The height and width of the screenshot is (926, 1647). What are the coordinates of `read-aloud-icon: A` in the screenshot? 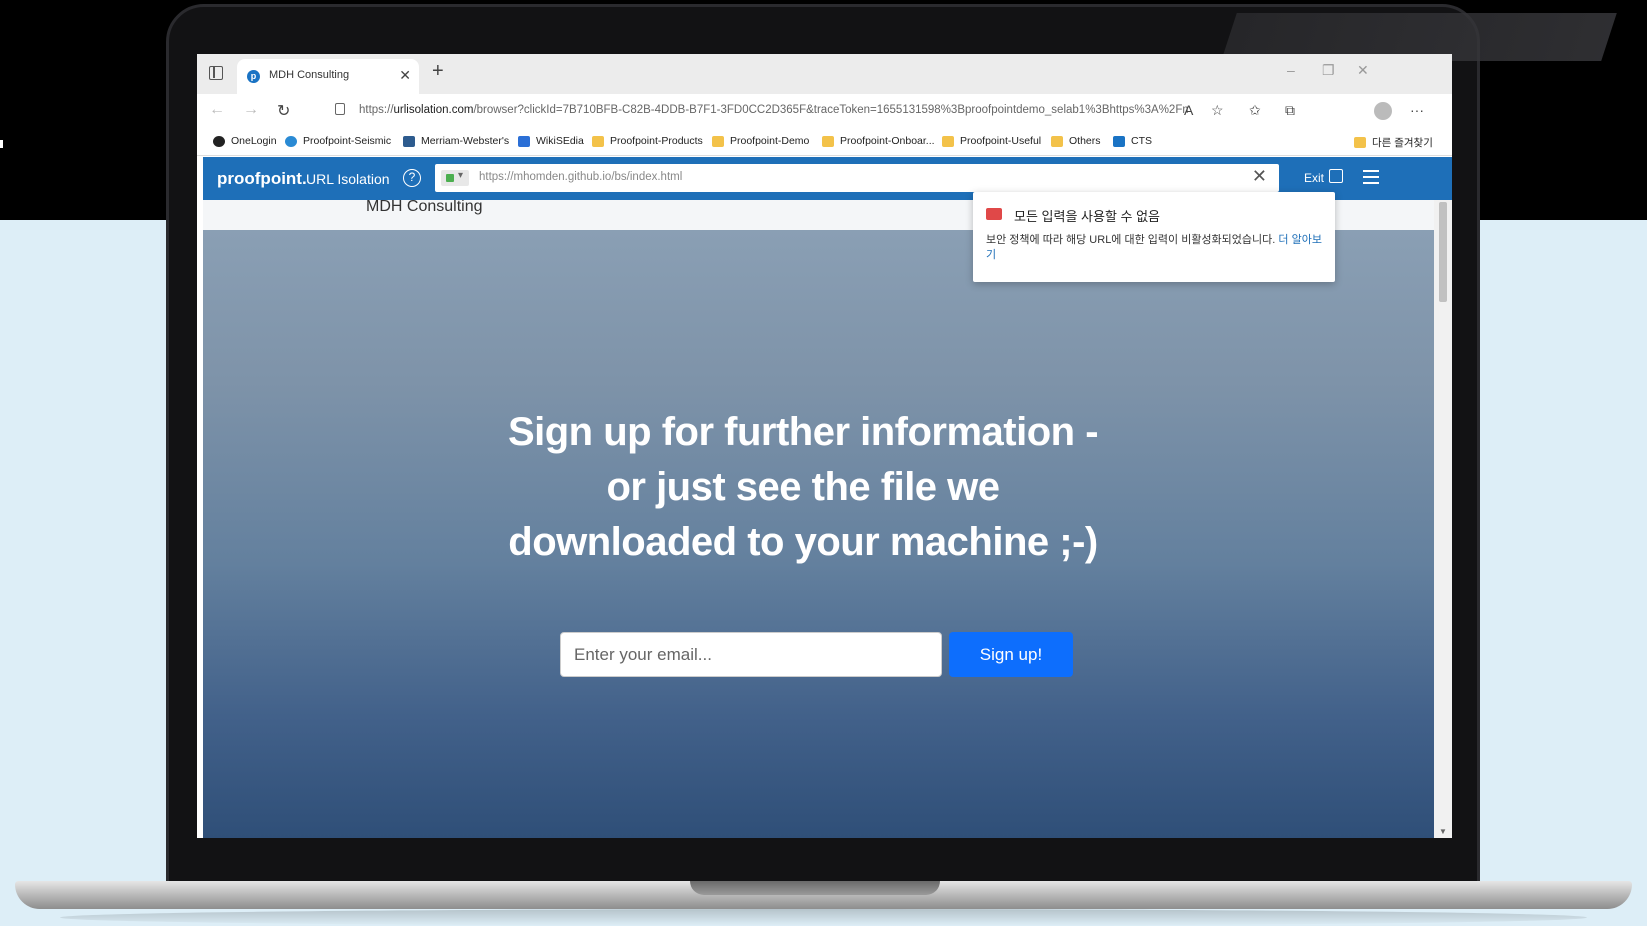 It's located at (1188, 110).